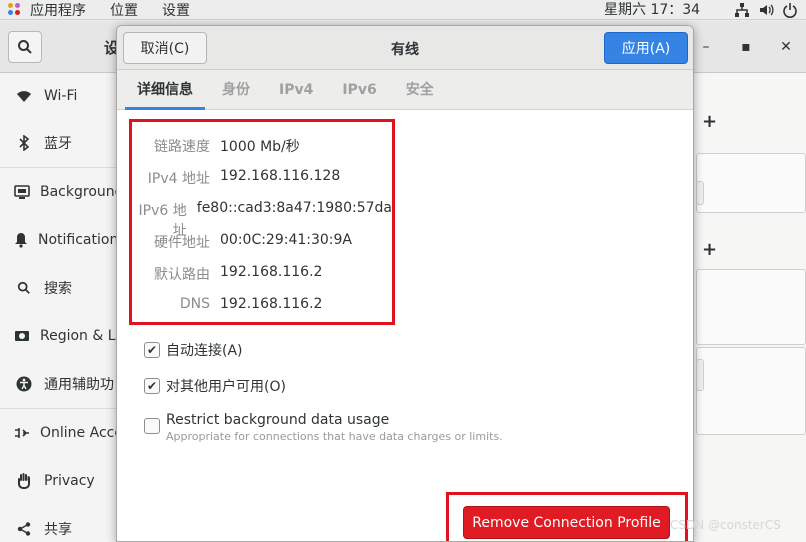 This screenshot has width=806, height=542. I want to click on sidebar-item-accessibility: 通用辅助功, so click(58, 384).